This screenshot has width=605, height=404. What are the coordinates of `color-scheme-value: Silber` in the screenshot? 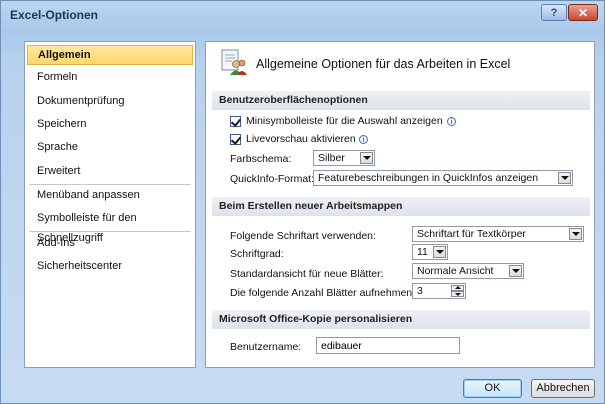 It's located at (331, 158).